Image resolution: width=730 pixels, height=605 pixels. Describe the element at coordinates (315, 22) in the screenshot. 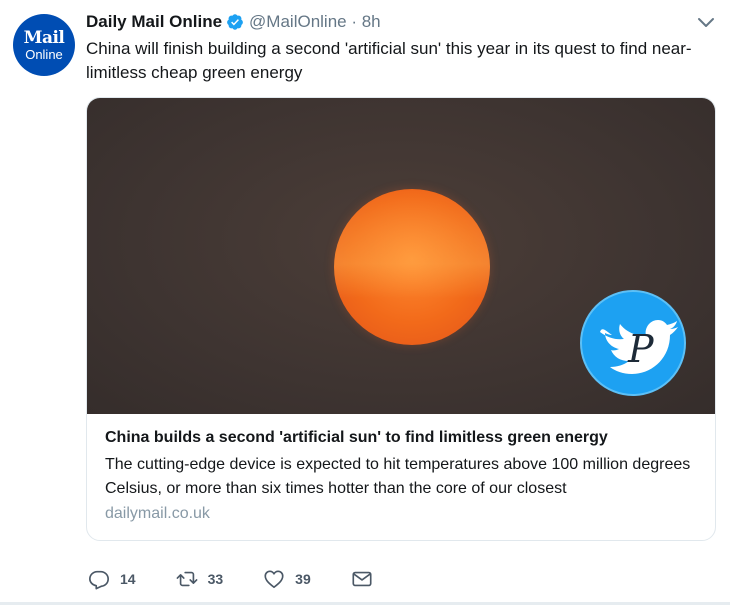

I see `account-handle-time: @MailOnline · 8h` at that location.